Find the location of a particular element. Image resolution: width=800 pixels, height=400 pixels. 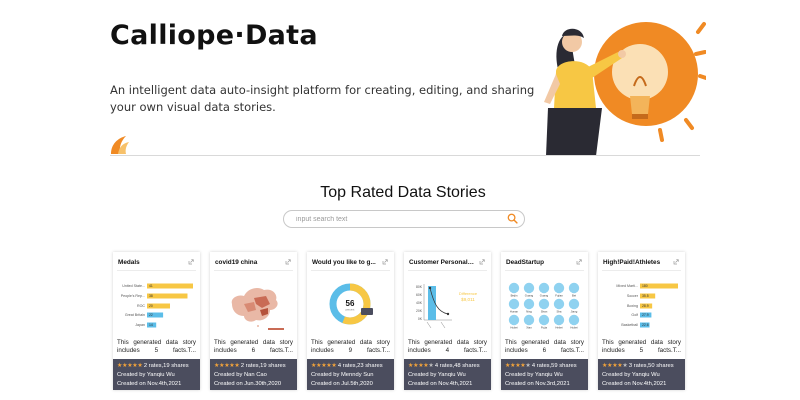

card-title: Customer Personality is located at coordinates (442, 262).